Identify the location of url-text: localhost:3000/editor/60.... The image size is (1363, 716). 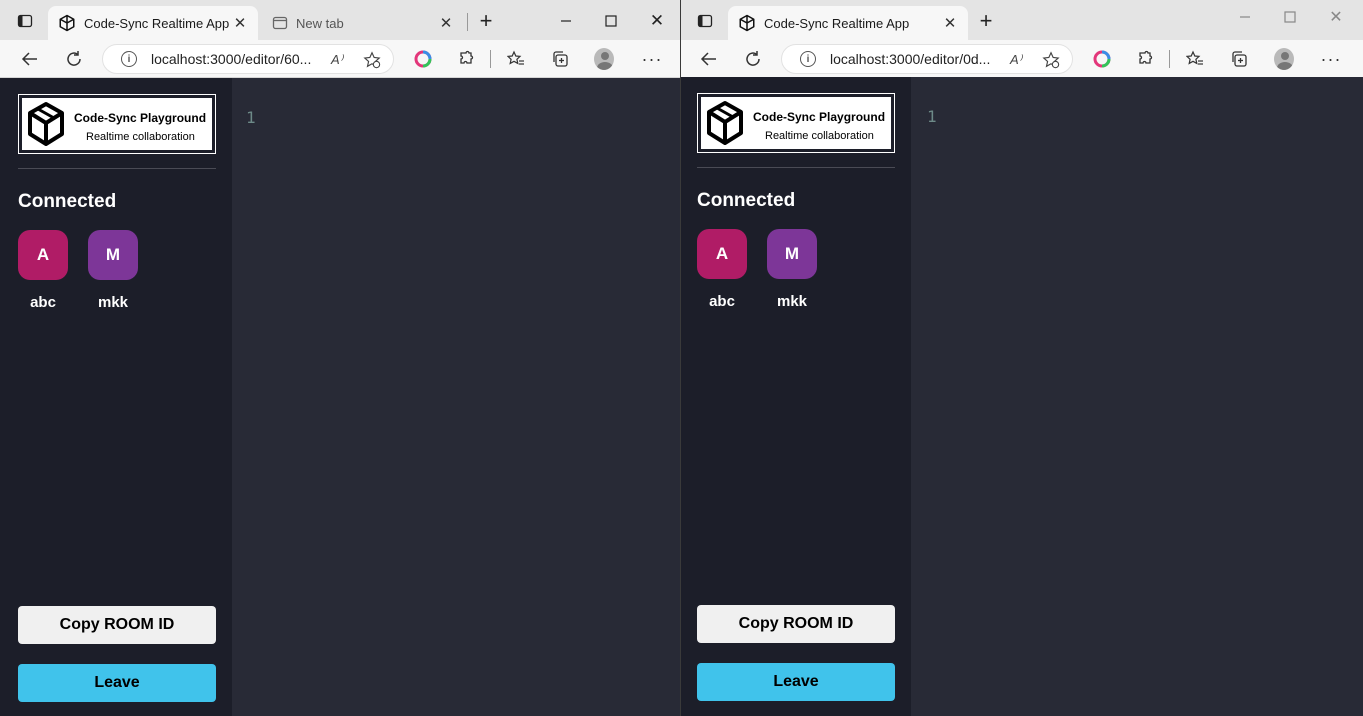
(231, 59).